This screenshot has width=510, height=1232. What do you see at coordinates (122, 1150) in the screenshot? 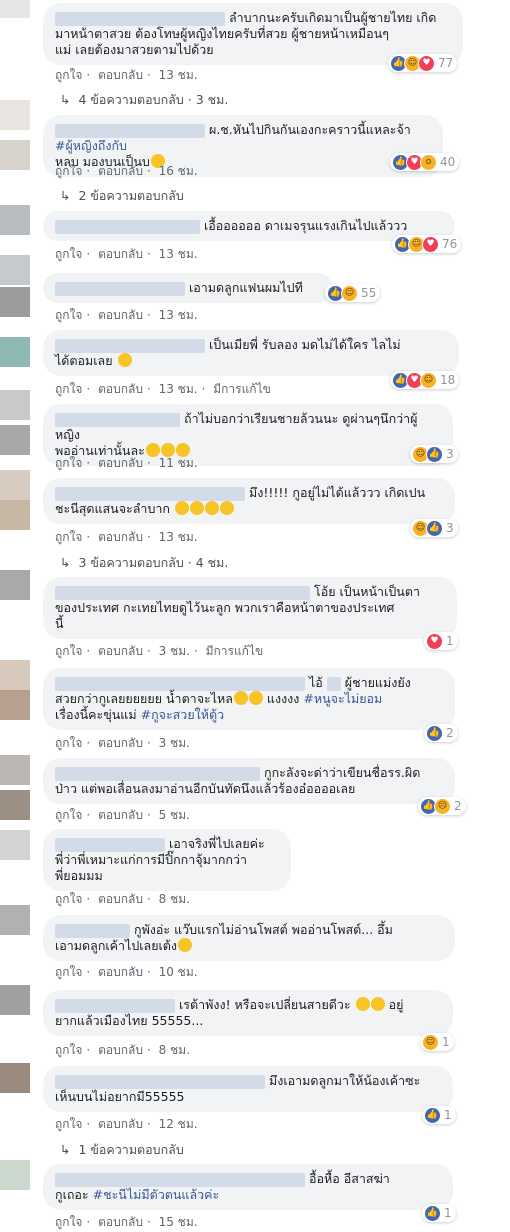
I see `view-replies: ↳ 1 ข้อความตอบกลับ` at bounding box center [122, 1150].